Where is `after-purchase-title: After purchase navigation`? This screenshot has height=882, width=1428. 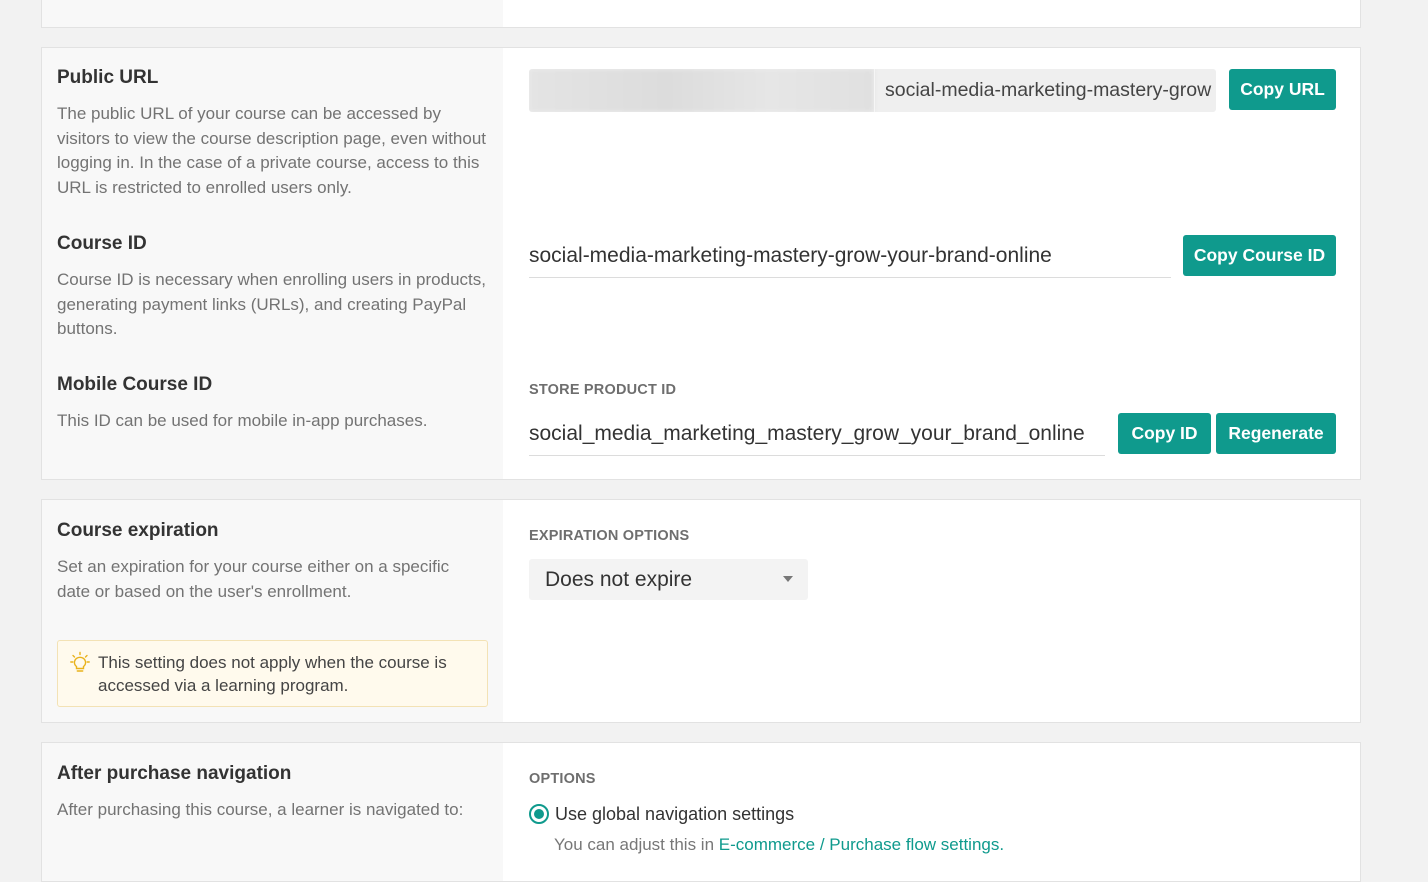 after-purchase-title: After purchase navigation is located at coordinates (174, 773).